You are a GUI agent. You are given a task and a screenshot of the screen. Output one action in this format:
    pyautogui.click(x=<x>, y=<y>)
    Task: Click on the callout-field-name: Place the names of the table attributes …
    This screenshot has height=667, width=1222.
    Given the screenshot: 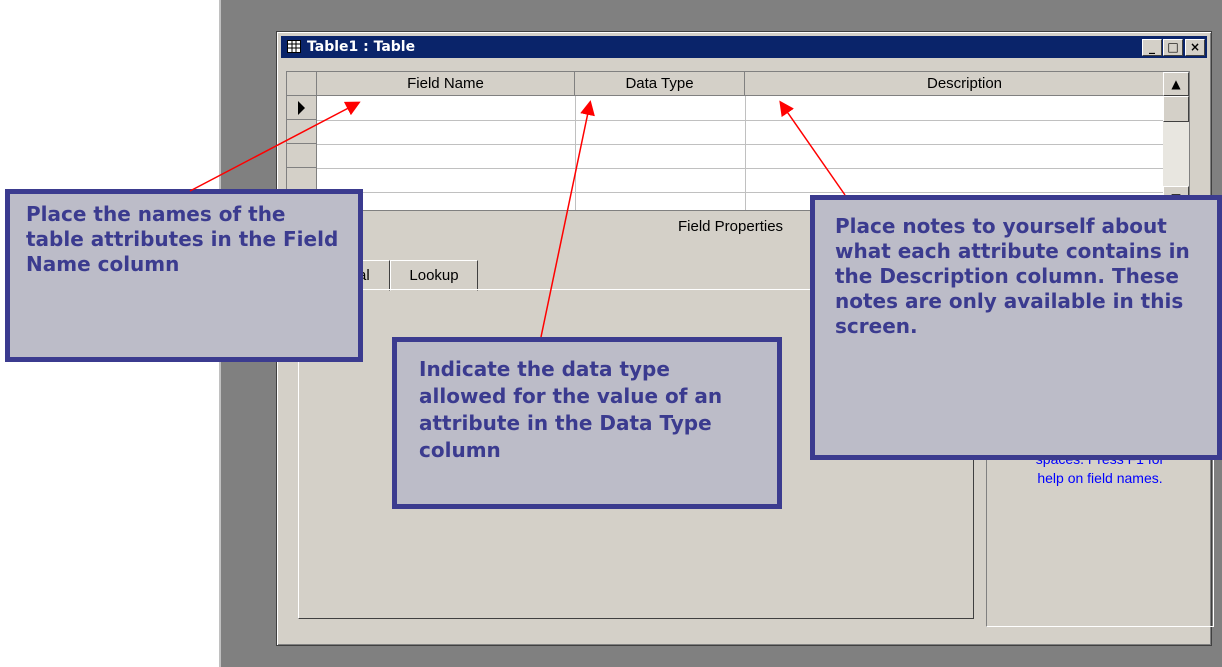 What is the action you would take?
    pyautogui.click(x=184, y=275)
    